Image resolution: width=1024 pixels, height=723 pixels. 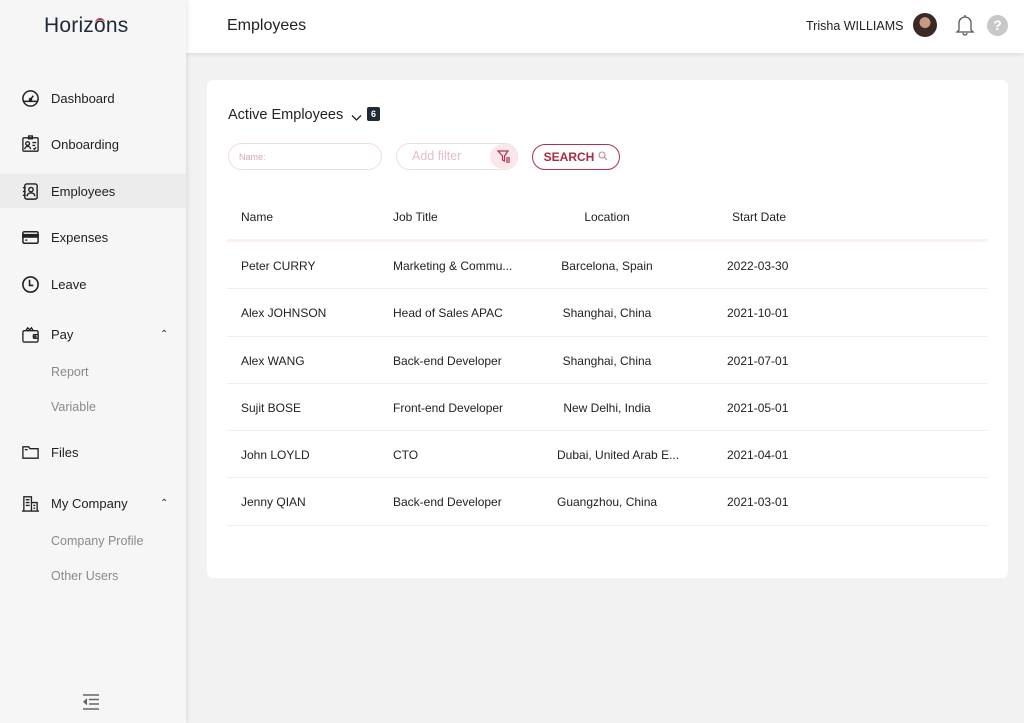 I want to click on cell-start-date: 2021-07-01, so click(x=758, y=360).